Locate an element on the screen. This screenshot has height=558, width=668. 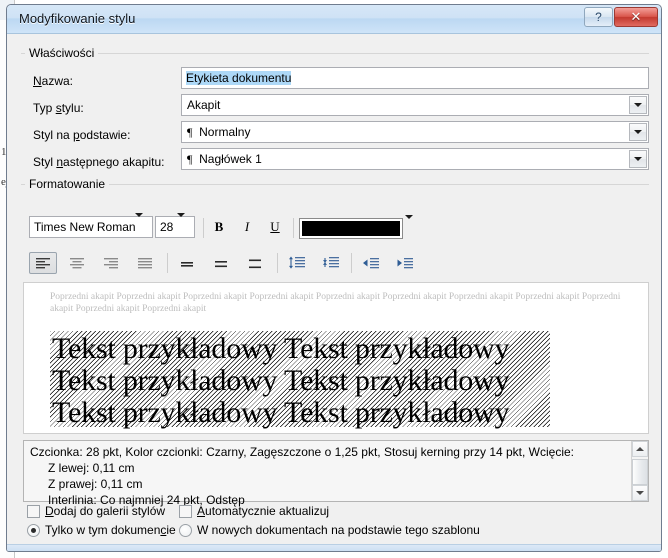
only-this-document-radio: Tylko w tym dokumencie is located at coordinates (101, 530).